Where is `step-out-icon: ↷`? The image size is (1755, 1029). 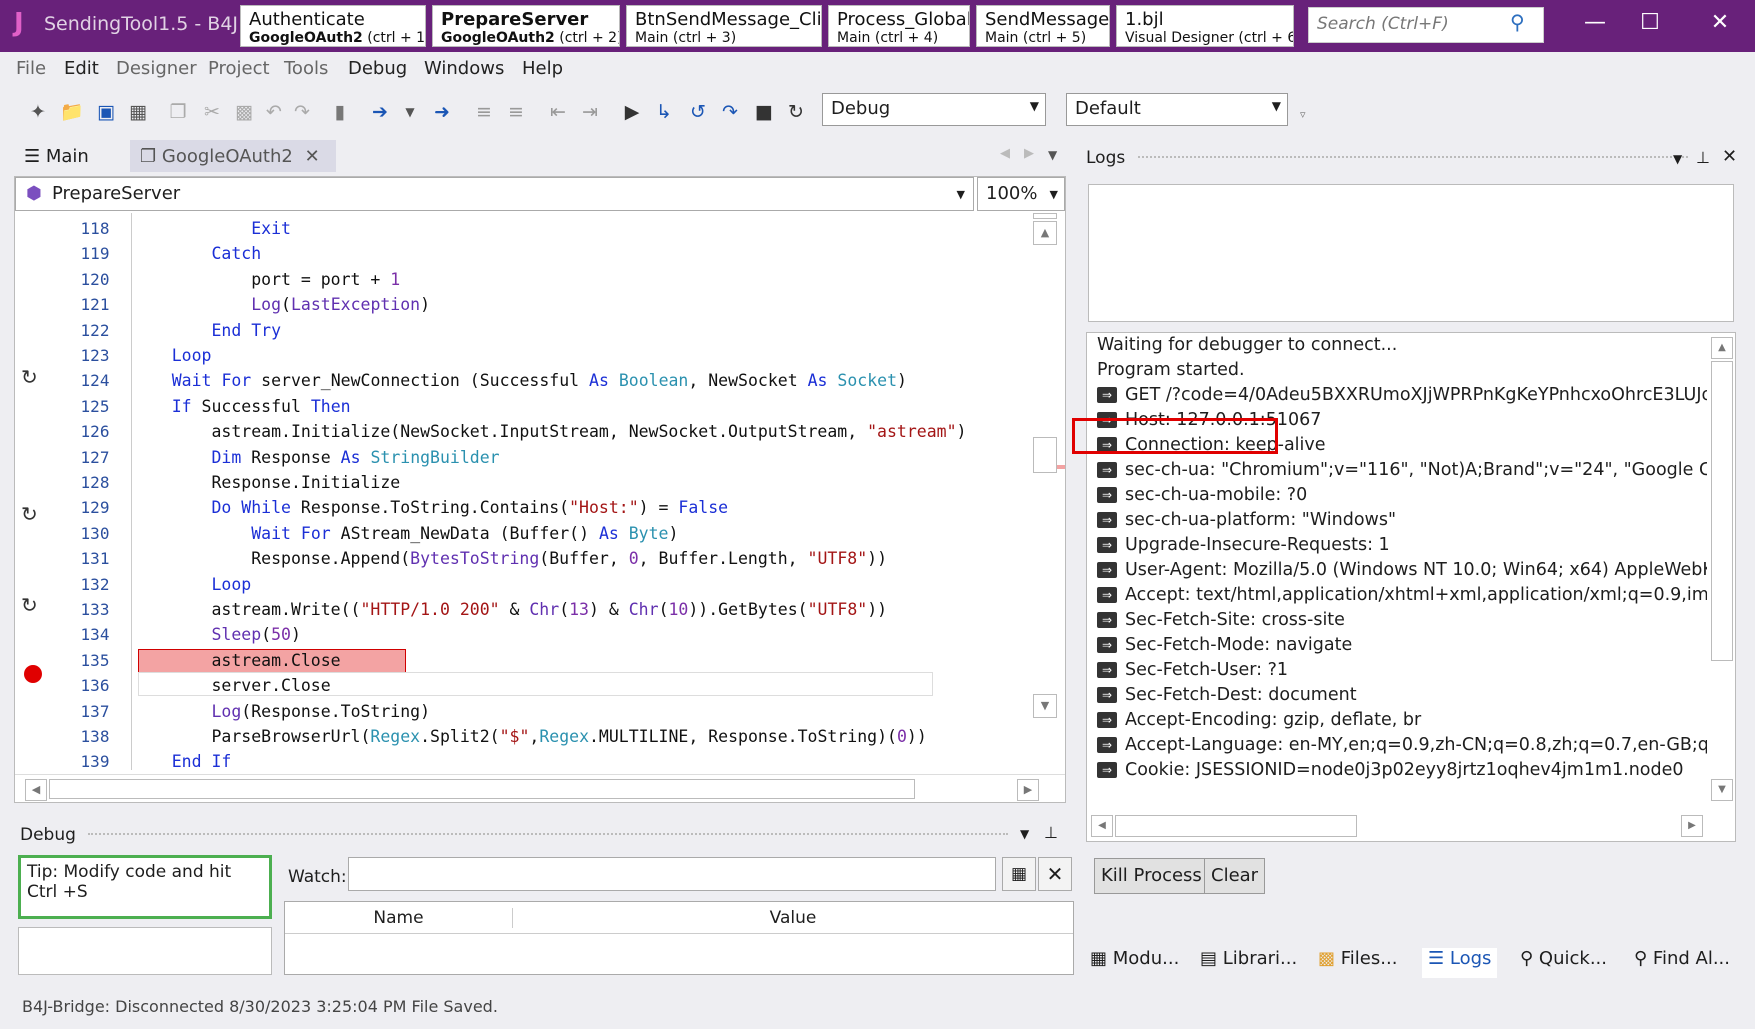
step-out-icon: ↷ is located at coordinates (730, 112).